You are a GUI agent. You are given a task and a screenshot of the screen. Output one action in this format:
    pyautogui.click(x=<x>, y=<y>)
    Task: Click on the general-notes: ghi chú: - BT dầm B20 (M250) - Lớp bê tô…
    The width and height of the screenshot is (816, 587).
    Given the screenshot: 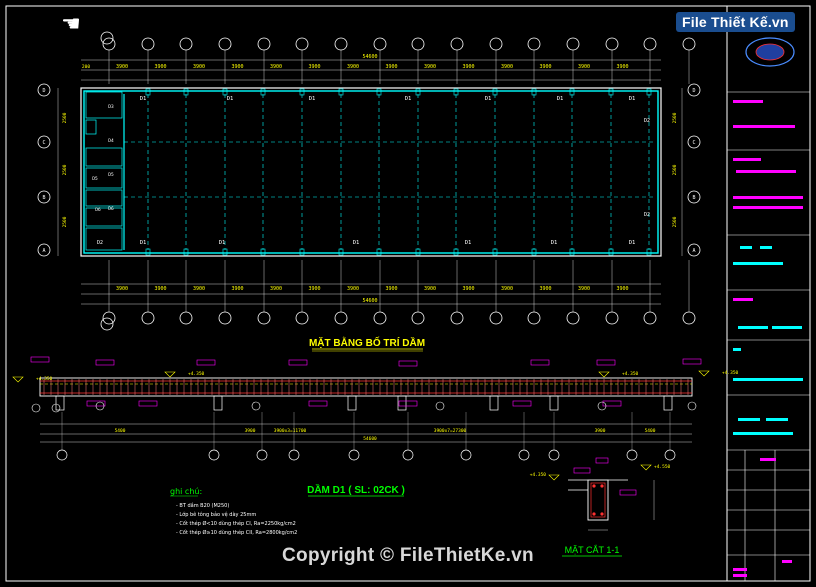 What is the action you would take?
    pyautogui.click(x=233, y=511)
    